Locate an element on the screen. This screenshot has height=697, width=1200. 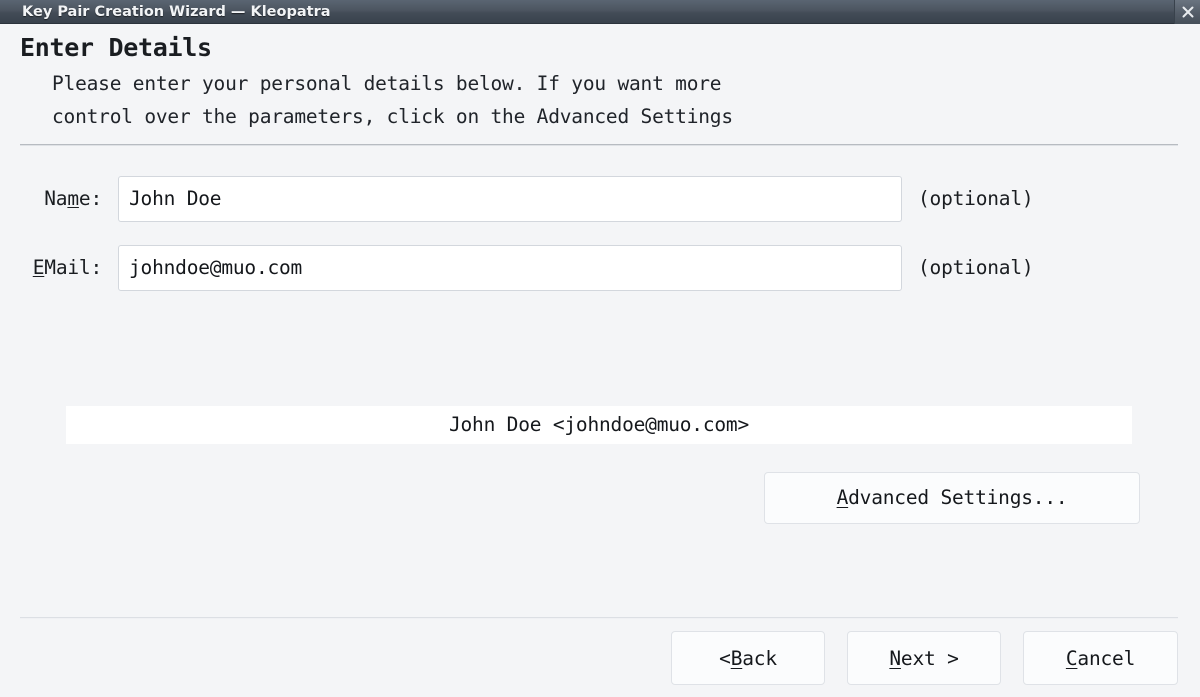
email-label-mnemonic: E is located at coordinates (38, 268).